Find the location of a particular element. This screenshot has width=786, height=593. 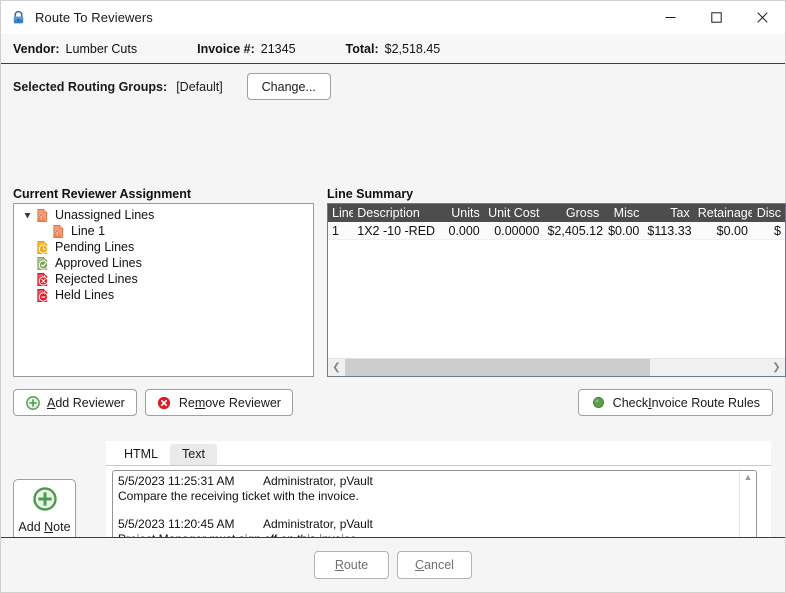

tree-node-label: Unassigned Lines is located at coordinates (105, 215).